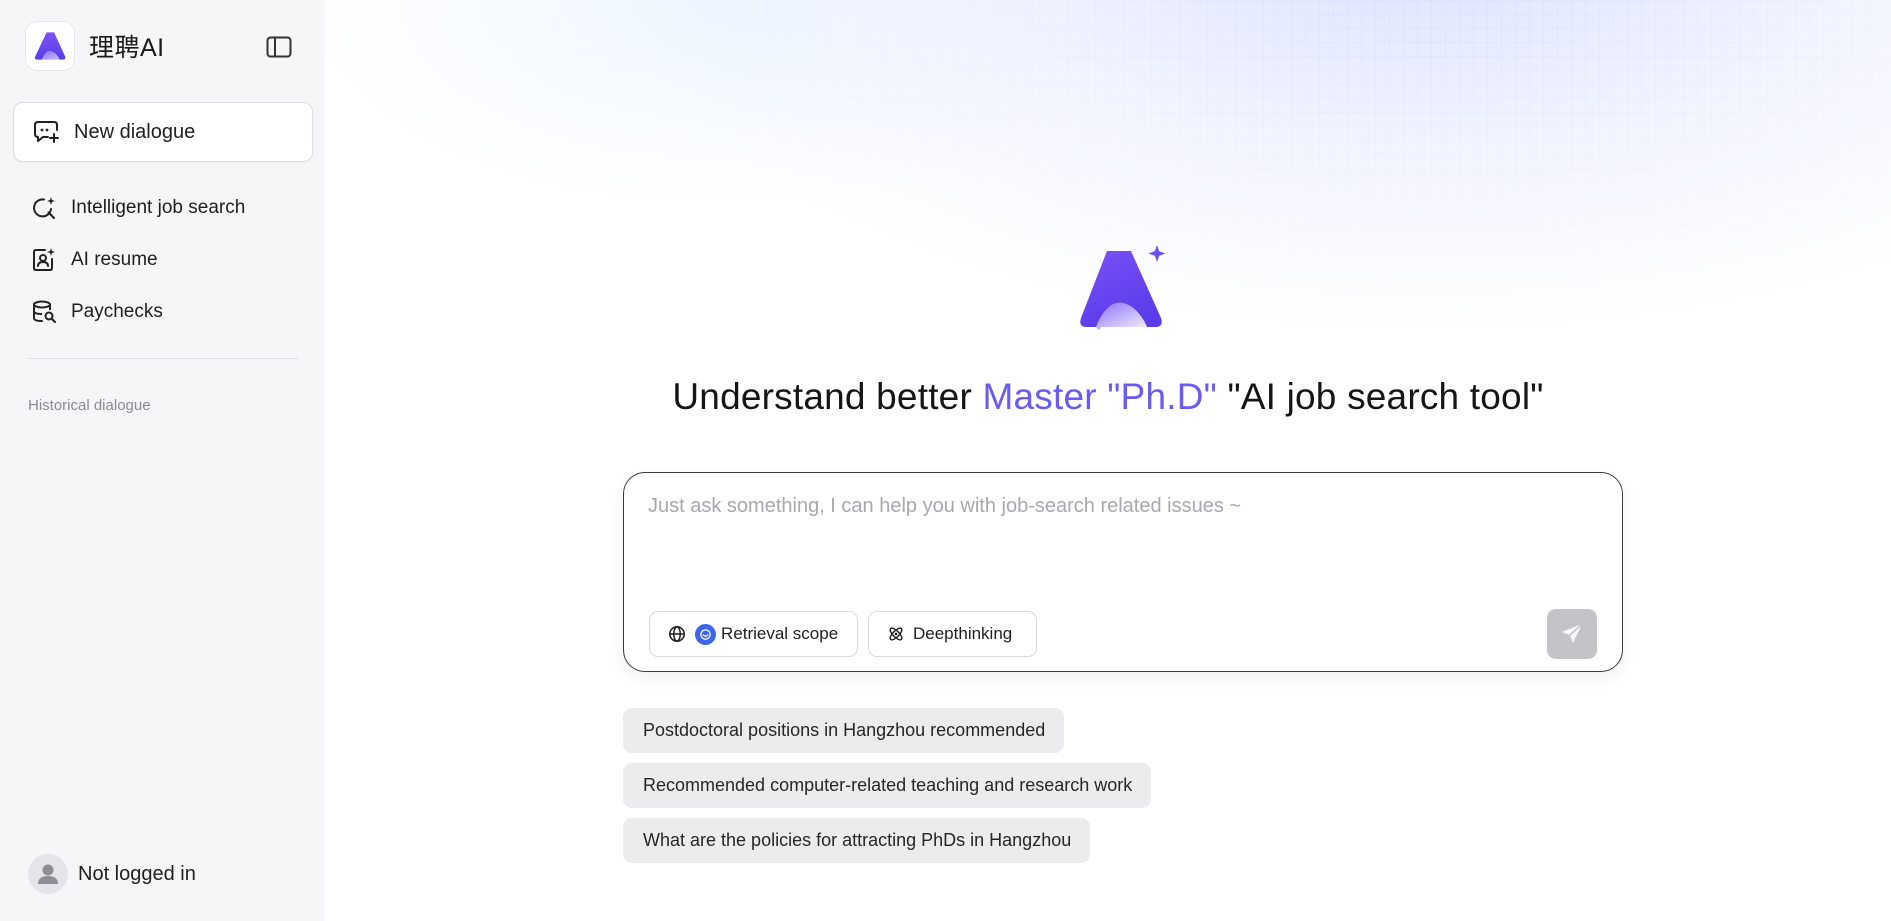 This screenshot has height=921, width=1891. I want to click on sidebar-toggle-icon, so click(279, 47).